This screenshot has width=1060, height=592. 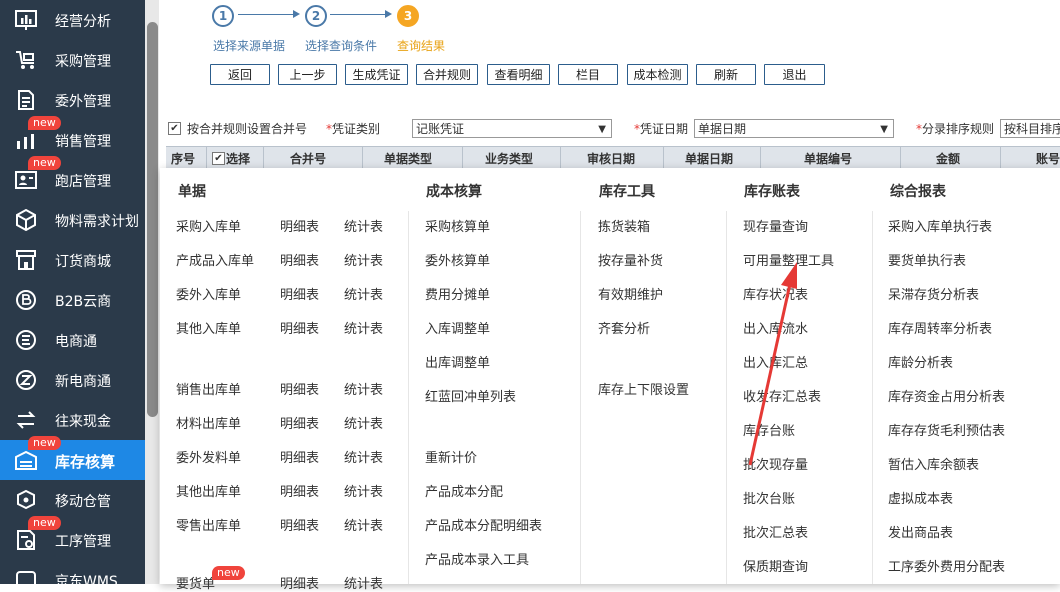 I want to click on menu-item-document: 产成品入库单, so click(x=215, y=259).